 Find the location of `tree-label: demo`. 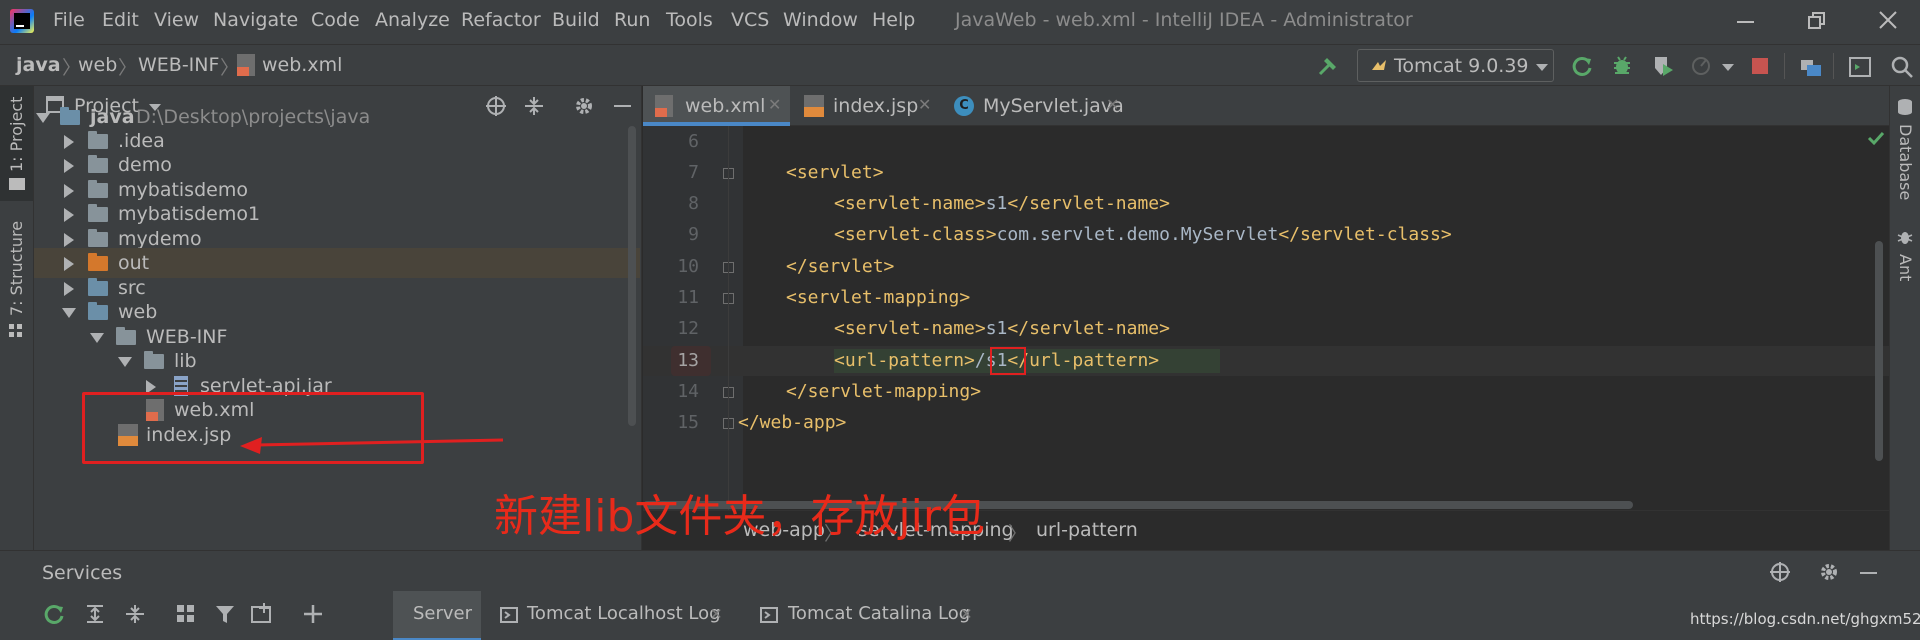

tree-label: demo is located at coordinates (145, 165).